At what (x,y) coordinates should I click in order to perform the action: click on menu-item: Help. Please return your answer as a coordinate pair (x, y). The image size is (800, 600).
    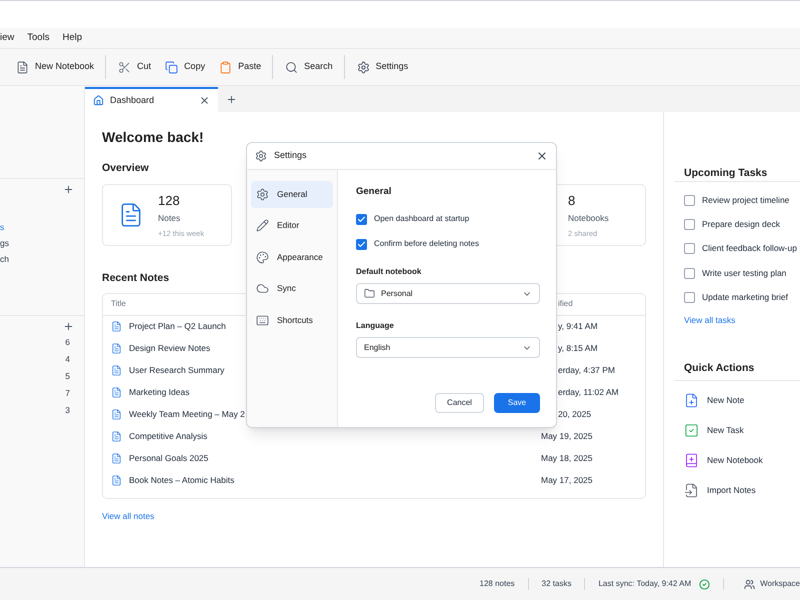
    Looking at the image, I should click on (72, 38).